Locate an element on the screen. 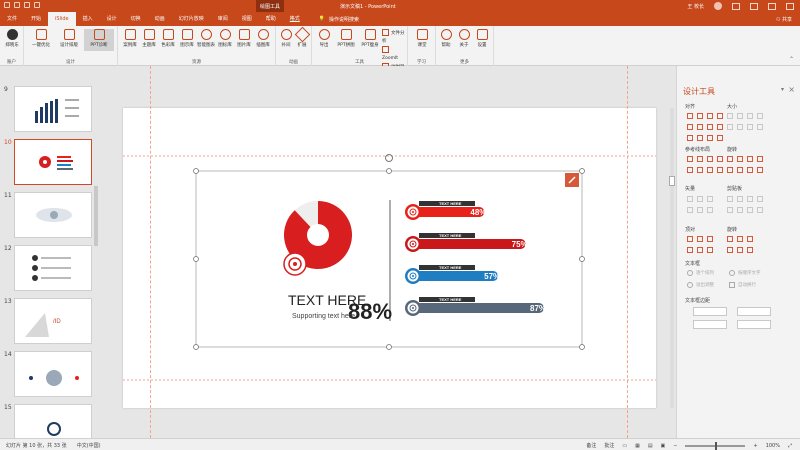  tab-insert: 插入 is located at coordinates (88, 19).